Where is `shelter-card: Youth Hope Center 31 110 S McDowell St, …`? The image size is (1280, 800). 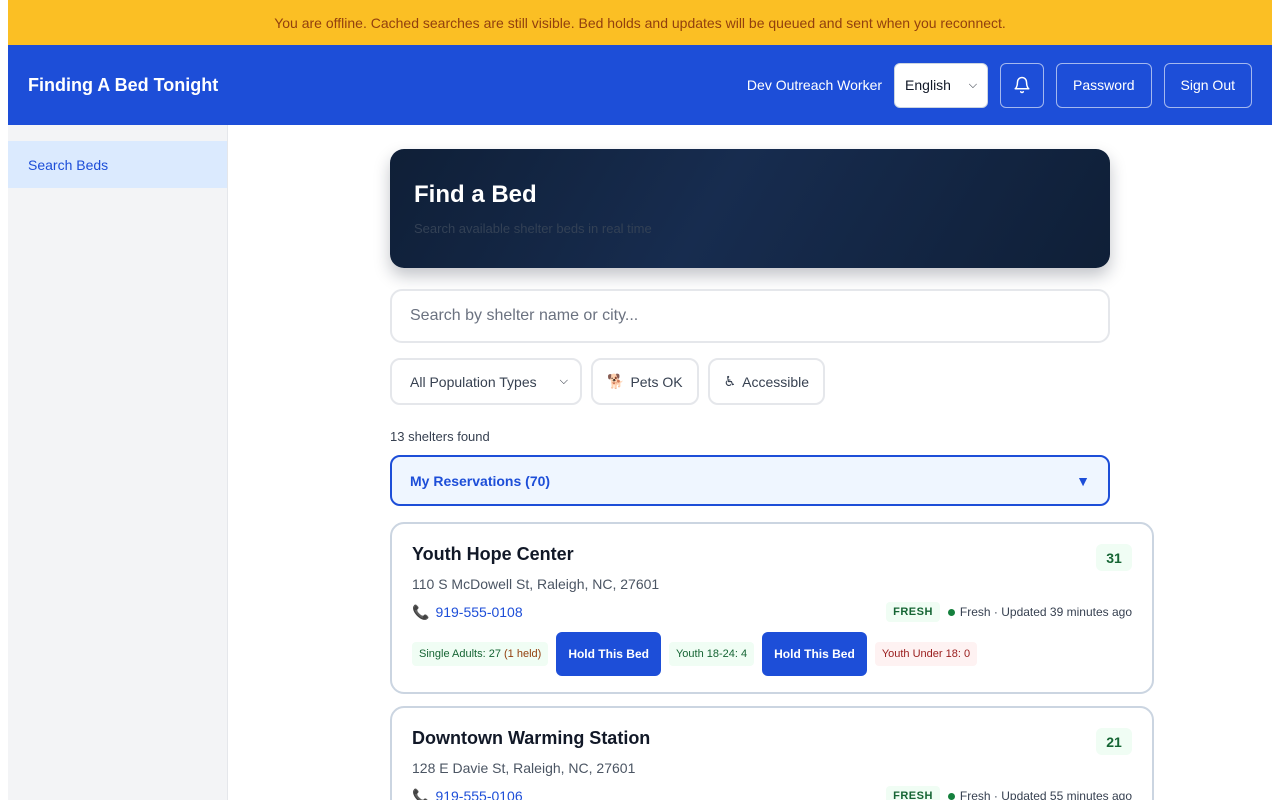 shelter-card: Youth Hope Center 31 110 S McDowell St, … is located at coordinates (772, 608).